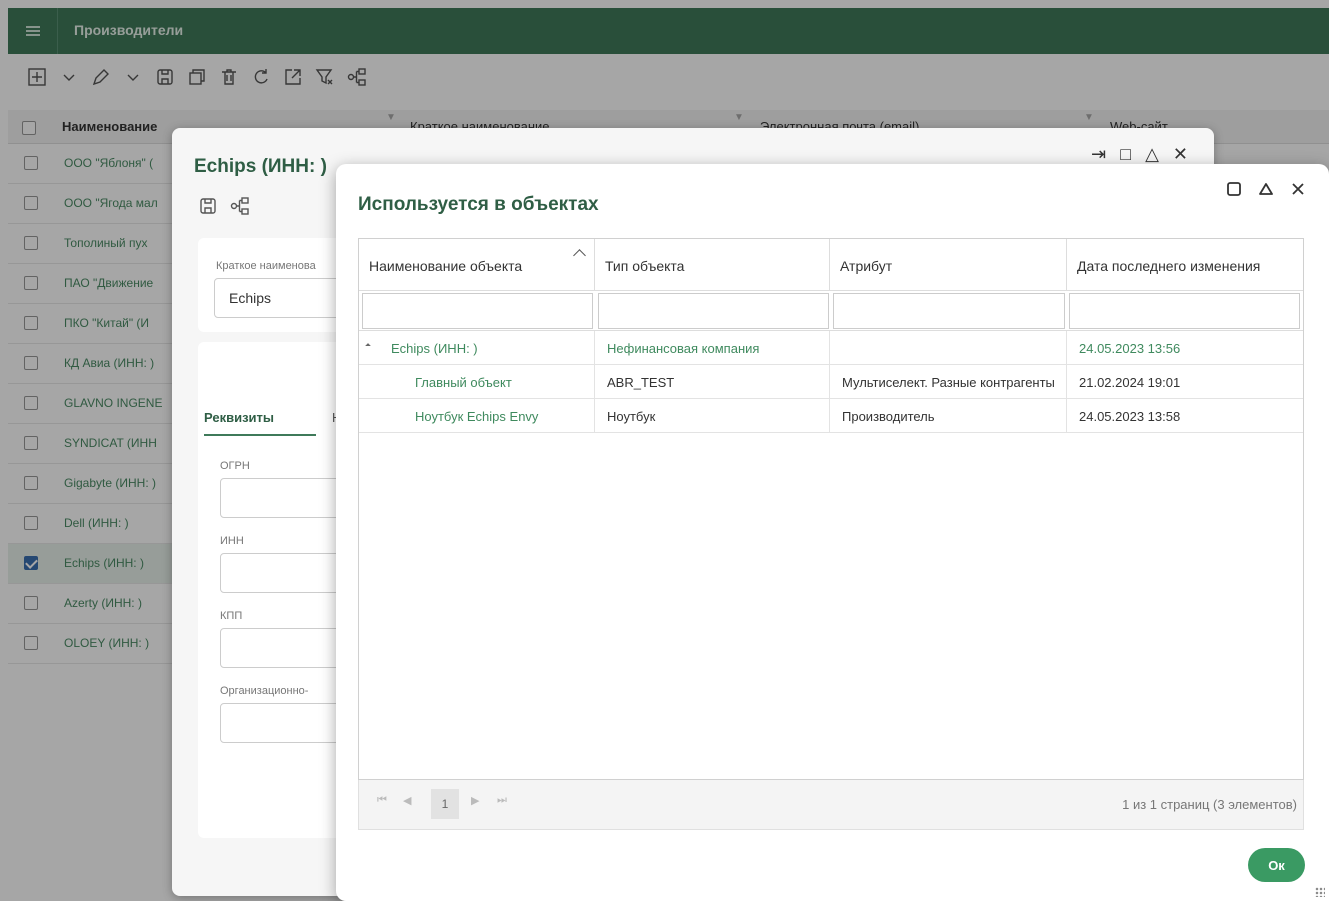 The width and height of the screenshot is (1329, 901). What do you see at coordinates (434, 348) in the screenshot?
I see `object-link: Echips (ИНН: )` at bounding box center [434, 348].